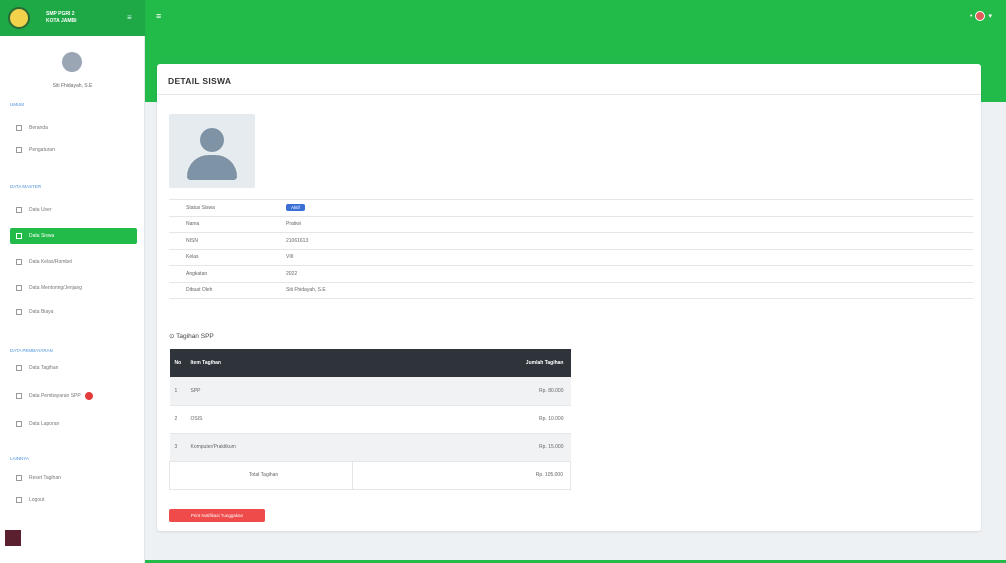 The height and width of the screenshot is (563, 1006). What do you see at coordinates (31, 350) in the screenshot?
I see `section-data-pembayaran: DATA PEMBAYARAN` at bounding box center [31, 350].